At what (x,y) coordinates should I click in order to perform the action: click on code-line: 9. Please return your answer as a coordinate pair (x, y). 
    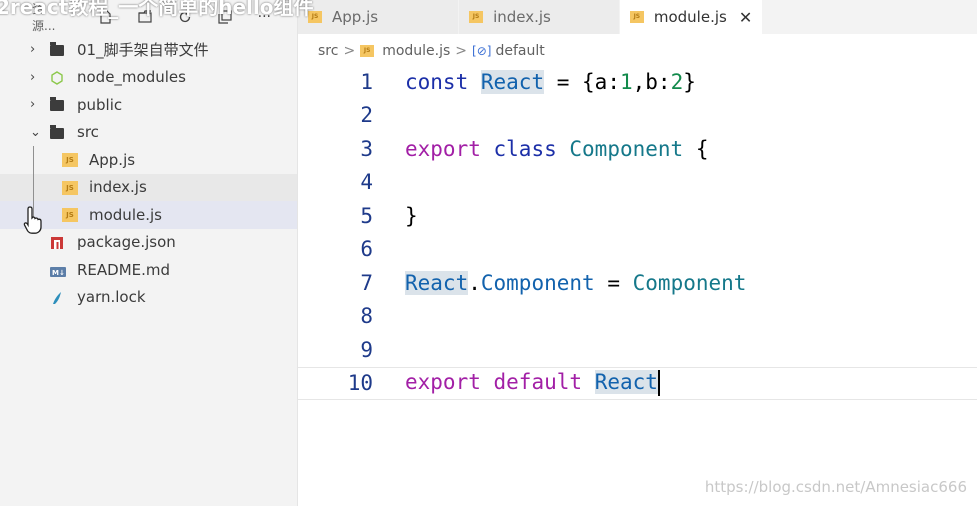
    Looking at the image, I should click on (637, 349).